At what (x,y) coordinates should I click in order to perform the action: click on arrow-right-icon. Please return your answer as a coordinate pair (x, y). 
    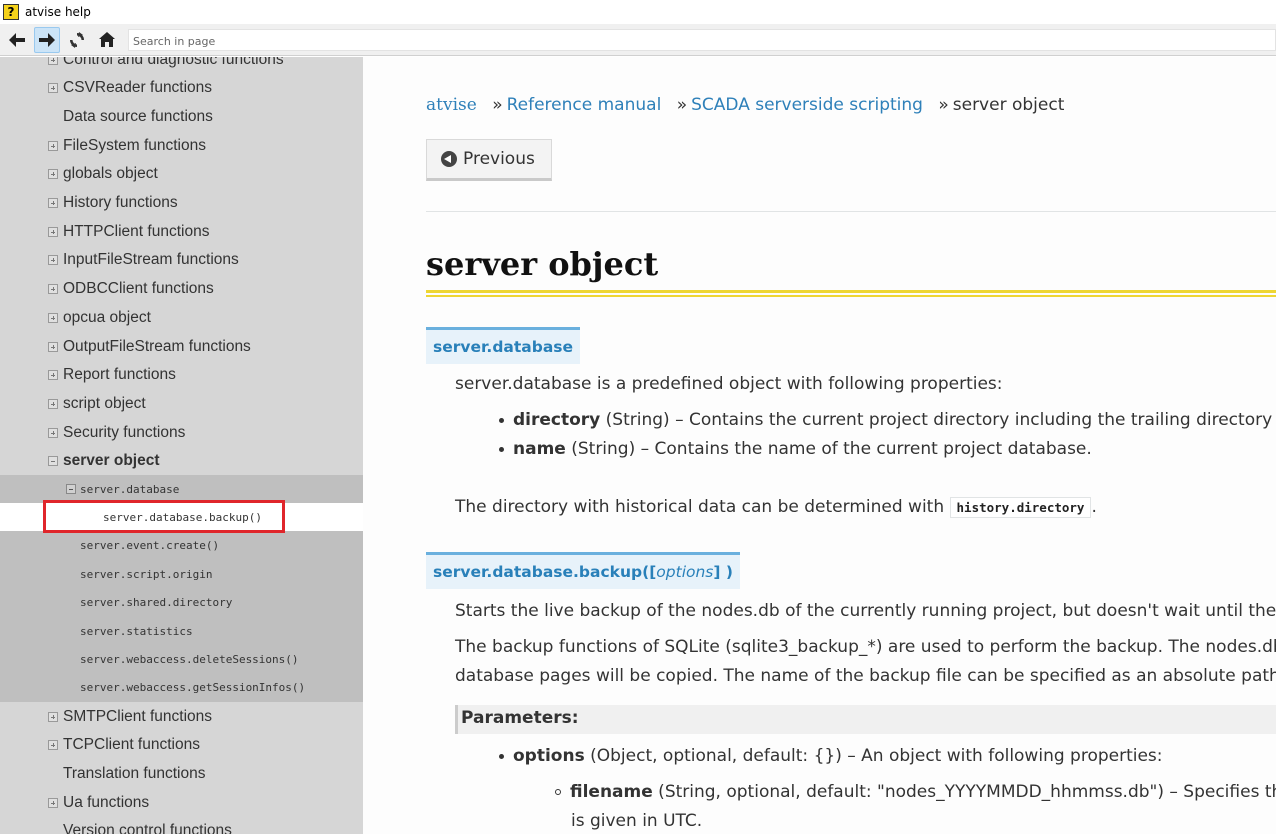
    Looking at the image, I should click on (47, 39).